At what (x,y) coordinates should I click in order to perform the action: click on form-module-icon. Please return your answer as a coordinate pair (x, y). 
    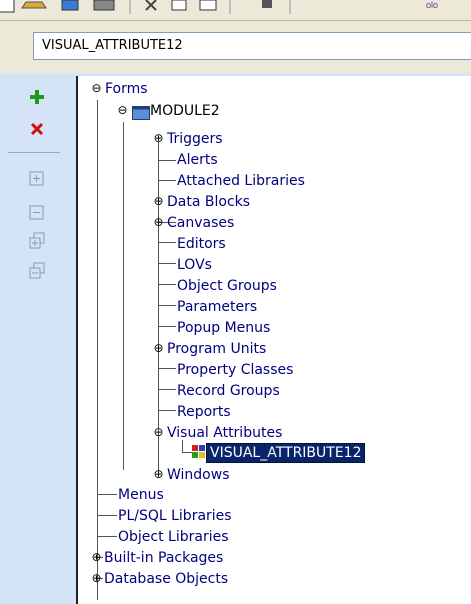
    Looking at the image, I should click on (141, 113).